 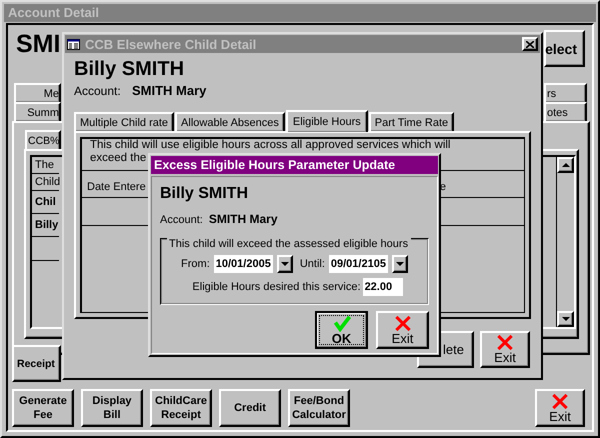 What do you see at coordinates (118, 158) in the screenshot?
I see `description-text: exceed the` at bounding box center [118, 158].